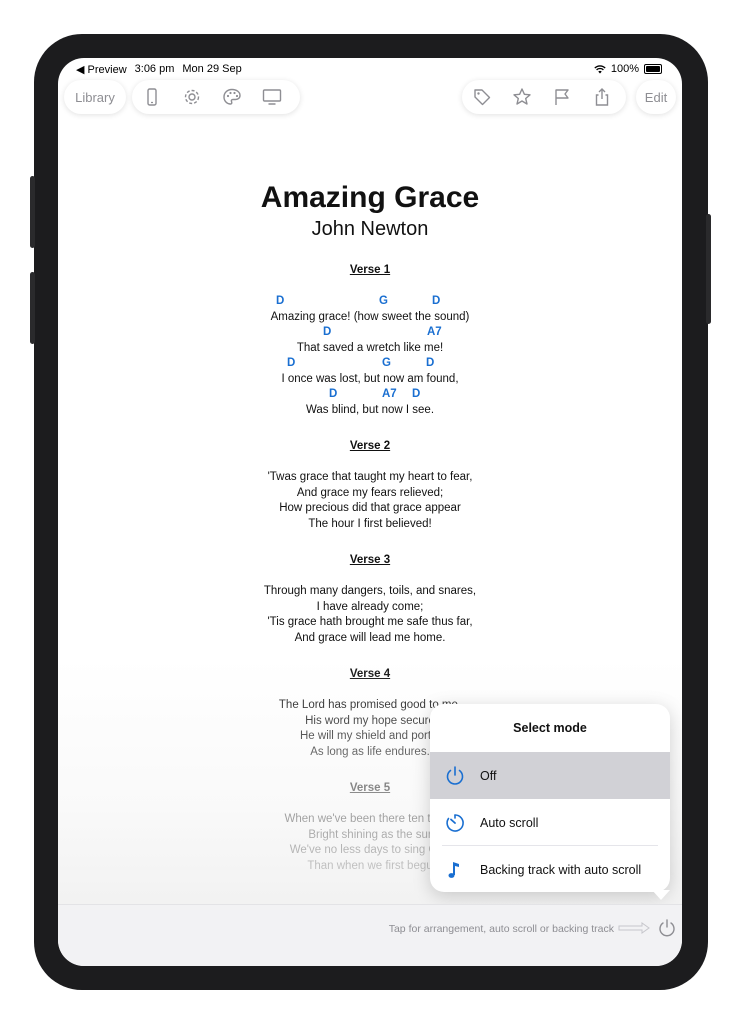 The height and width of the screenshot is (1024, 741). Describe the element at coordinates (550, 775) in the screenshot. I see `mode-option-off: Off` at that location.